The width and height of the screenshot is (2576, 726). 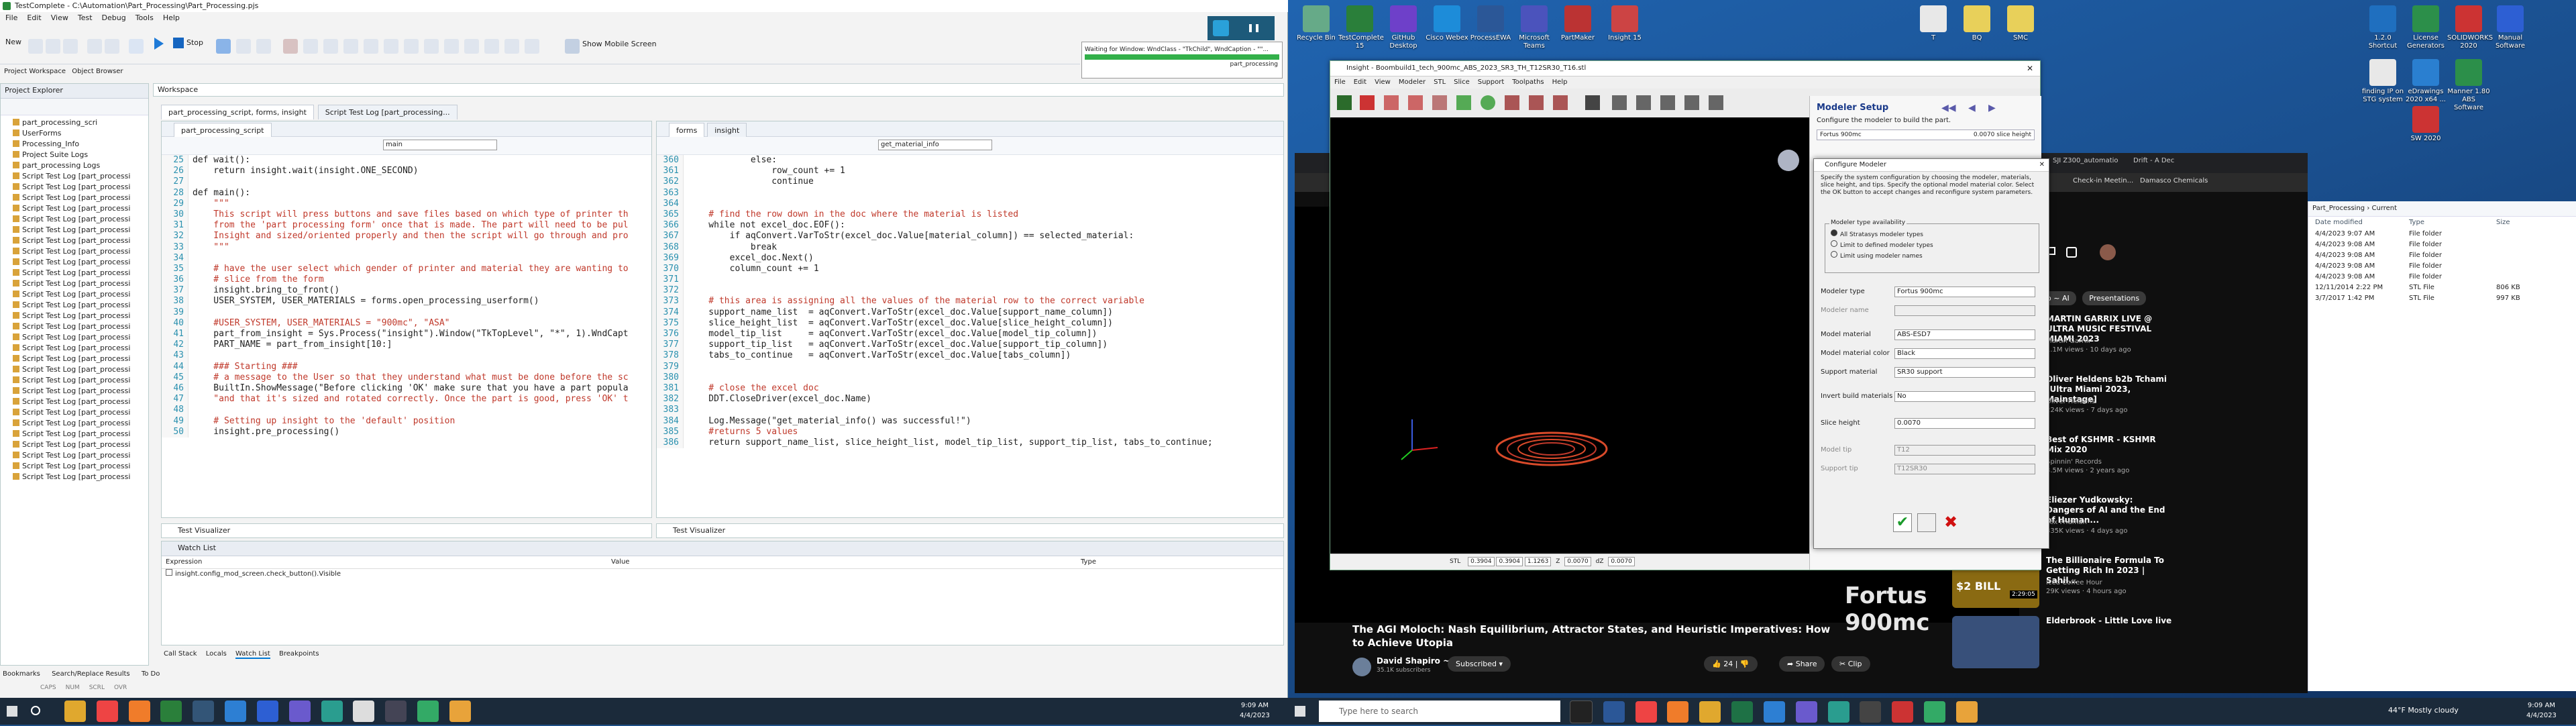 What do you see at coordinates (223, 131) in the screenshot?
I see `tab-part-processing-script: part_processing_script` at bounding box center [223, 131].